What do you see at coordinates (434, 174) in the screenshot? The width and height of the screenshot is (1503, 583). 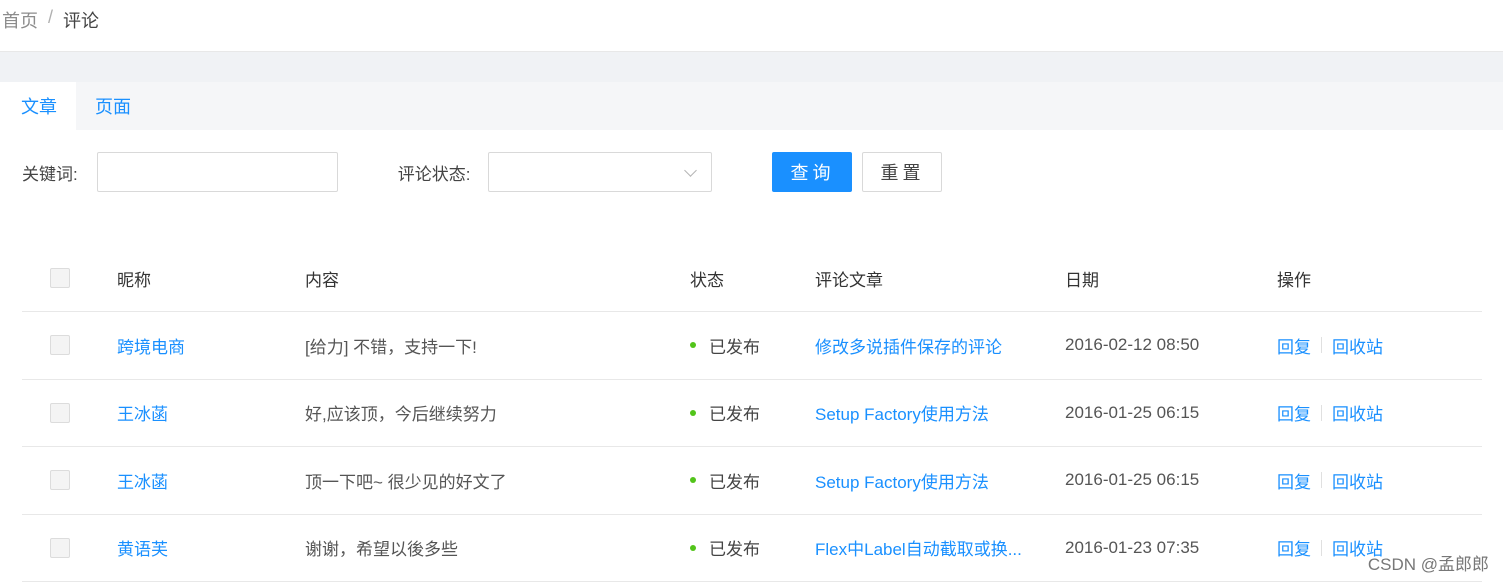 I see `comment-status-label: 评论状态:` at bounding box center [434, 174].